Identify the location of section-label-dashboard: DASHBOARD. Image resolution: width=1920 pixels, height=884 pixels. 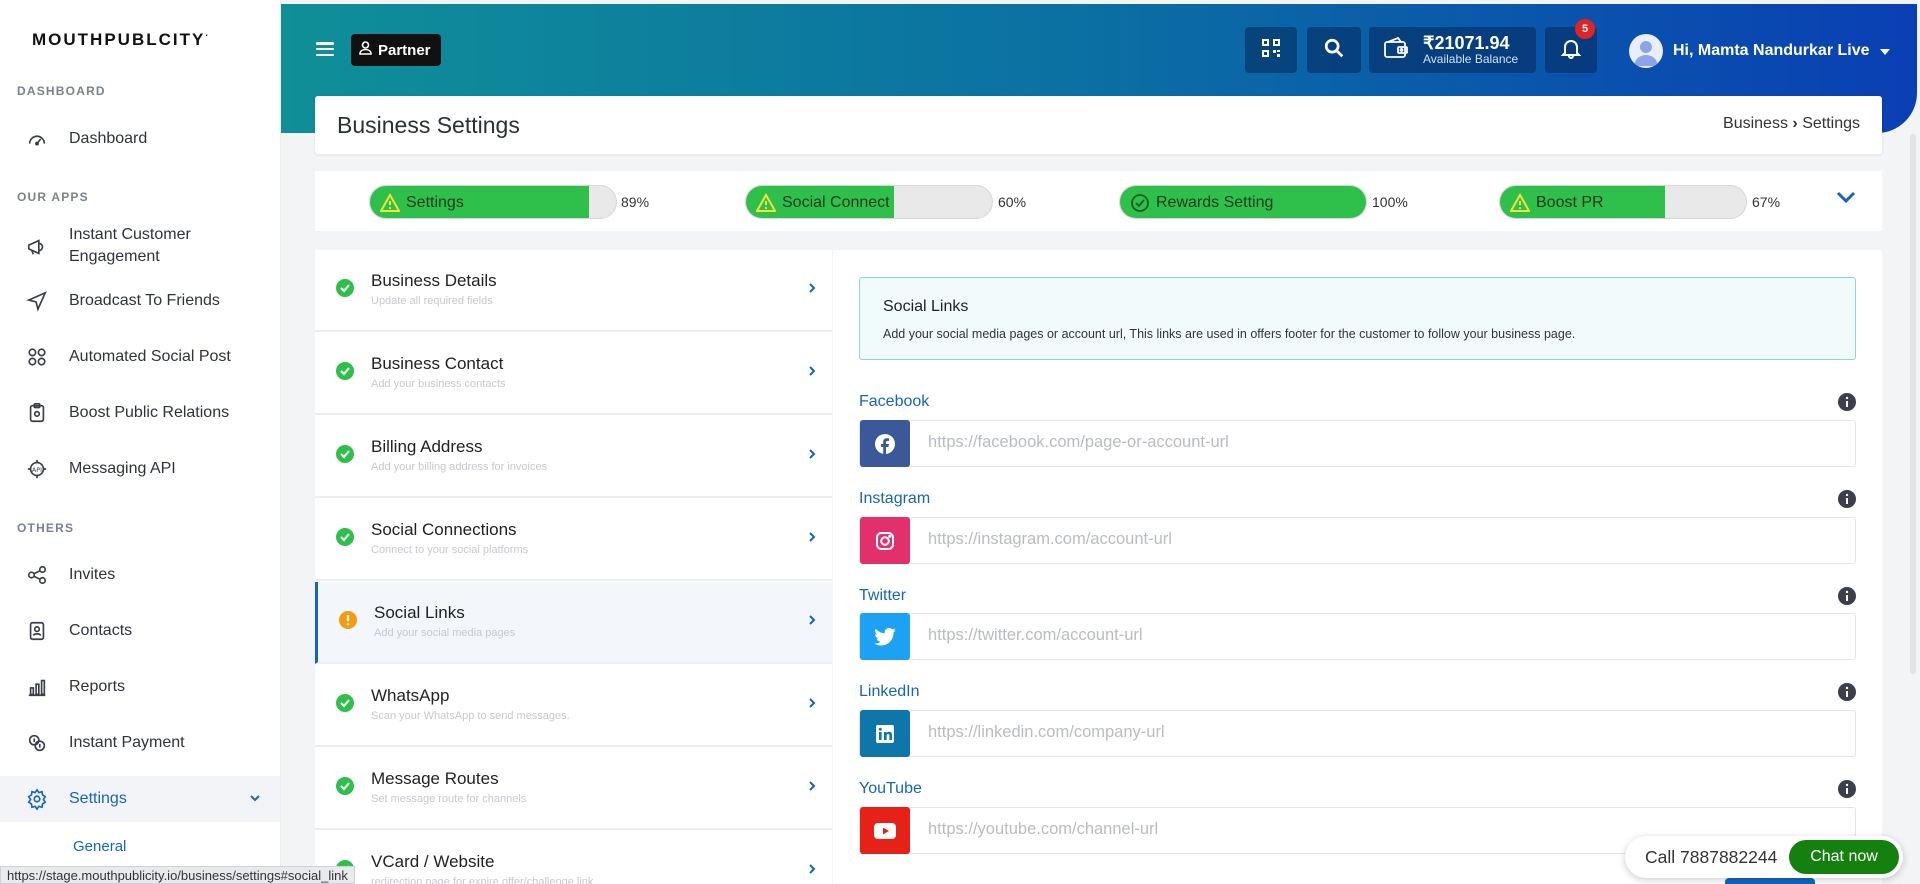
(61, 91).